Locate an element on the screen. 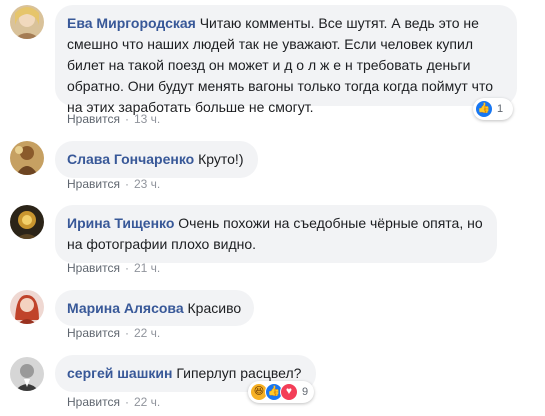 Image resolution: width=545 pixels, height=416 pixels. reaction-summary: 😆 👍 ♥ 9 is located at coordinates (281, 392).